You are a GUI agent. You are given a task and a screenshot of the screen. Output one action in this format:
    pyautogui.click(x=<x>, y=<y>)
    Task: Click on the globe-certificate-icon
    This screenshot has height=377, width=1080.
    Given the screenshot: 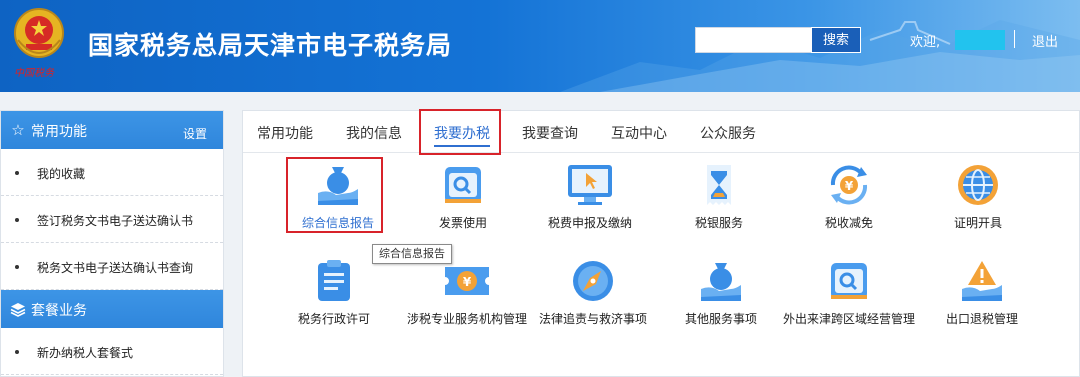 What is the action you would take?
    pyautogui.click(x=978, y=185)
    